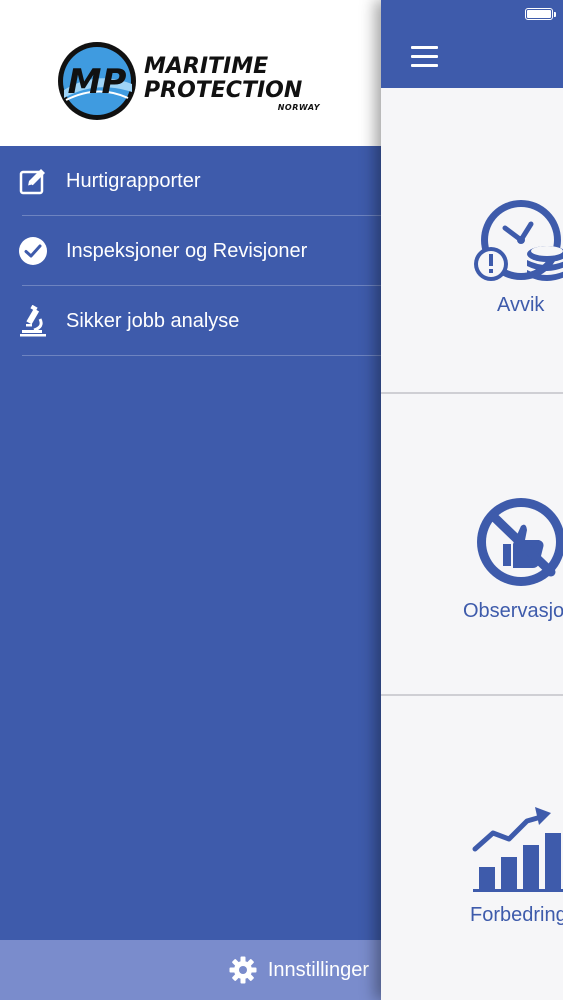 This screenshot has height=1000, width=563. I want to click on svg-text: MP, so click(97, 82).